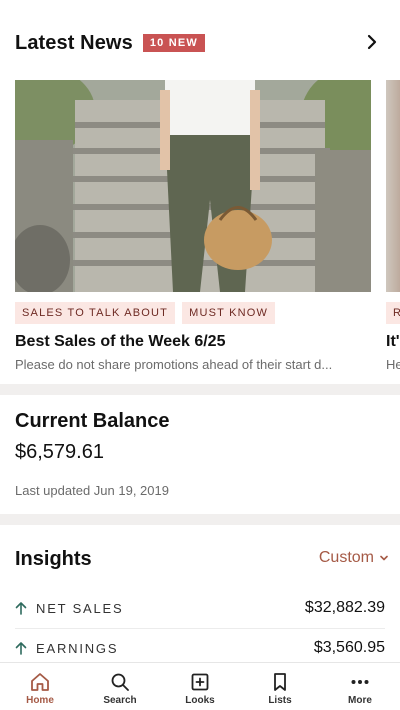  I want to click on date-range-dropdown: Custom, so click(354, 558).